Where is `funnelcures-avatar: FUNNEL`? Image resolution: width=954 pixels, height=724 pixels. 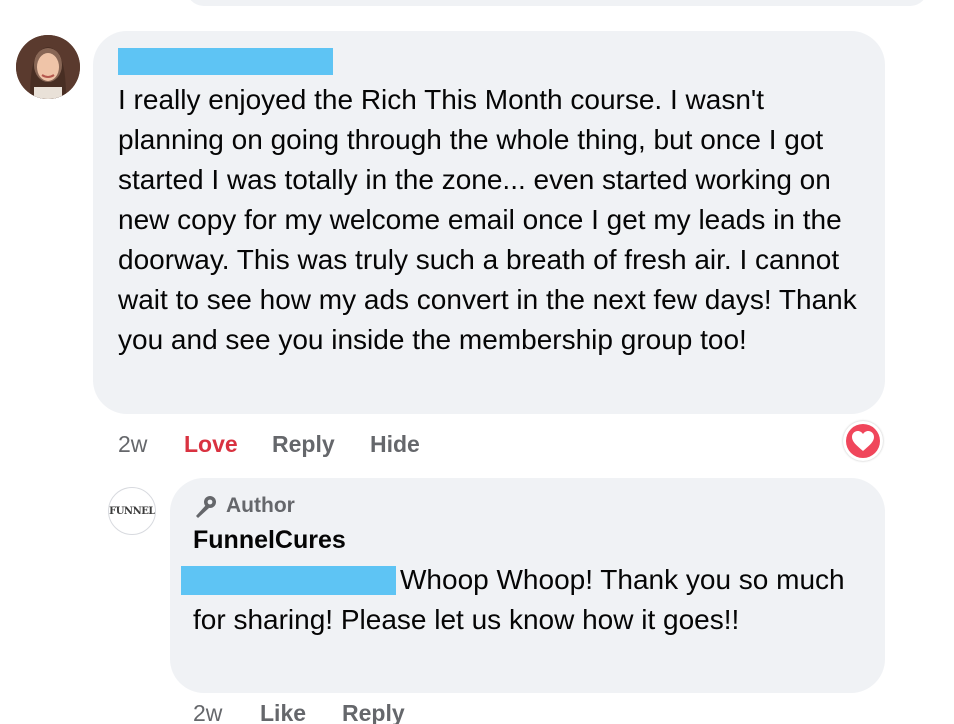
funnelcures-avatar: FUNNEL is located at coordinates (132, 511).